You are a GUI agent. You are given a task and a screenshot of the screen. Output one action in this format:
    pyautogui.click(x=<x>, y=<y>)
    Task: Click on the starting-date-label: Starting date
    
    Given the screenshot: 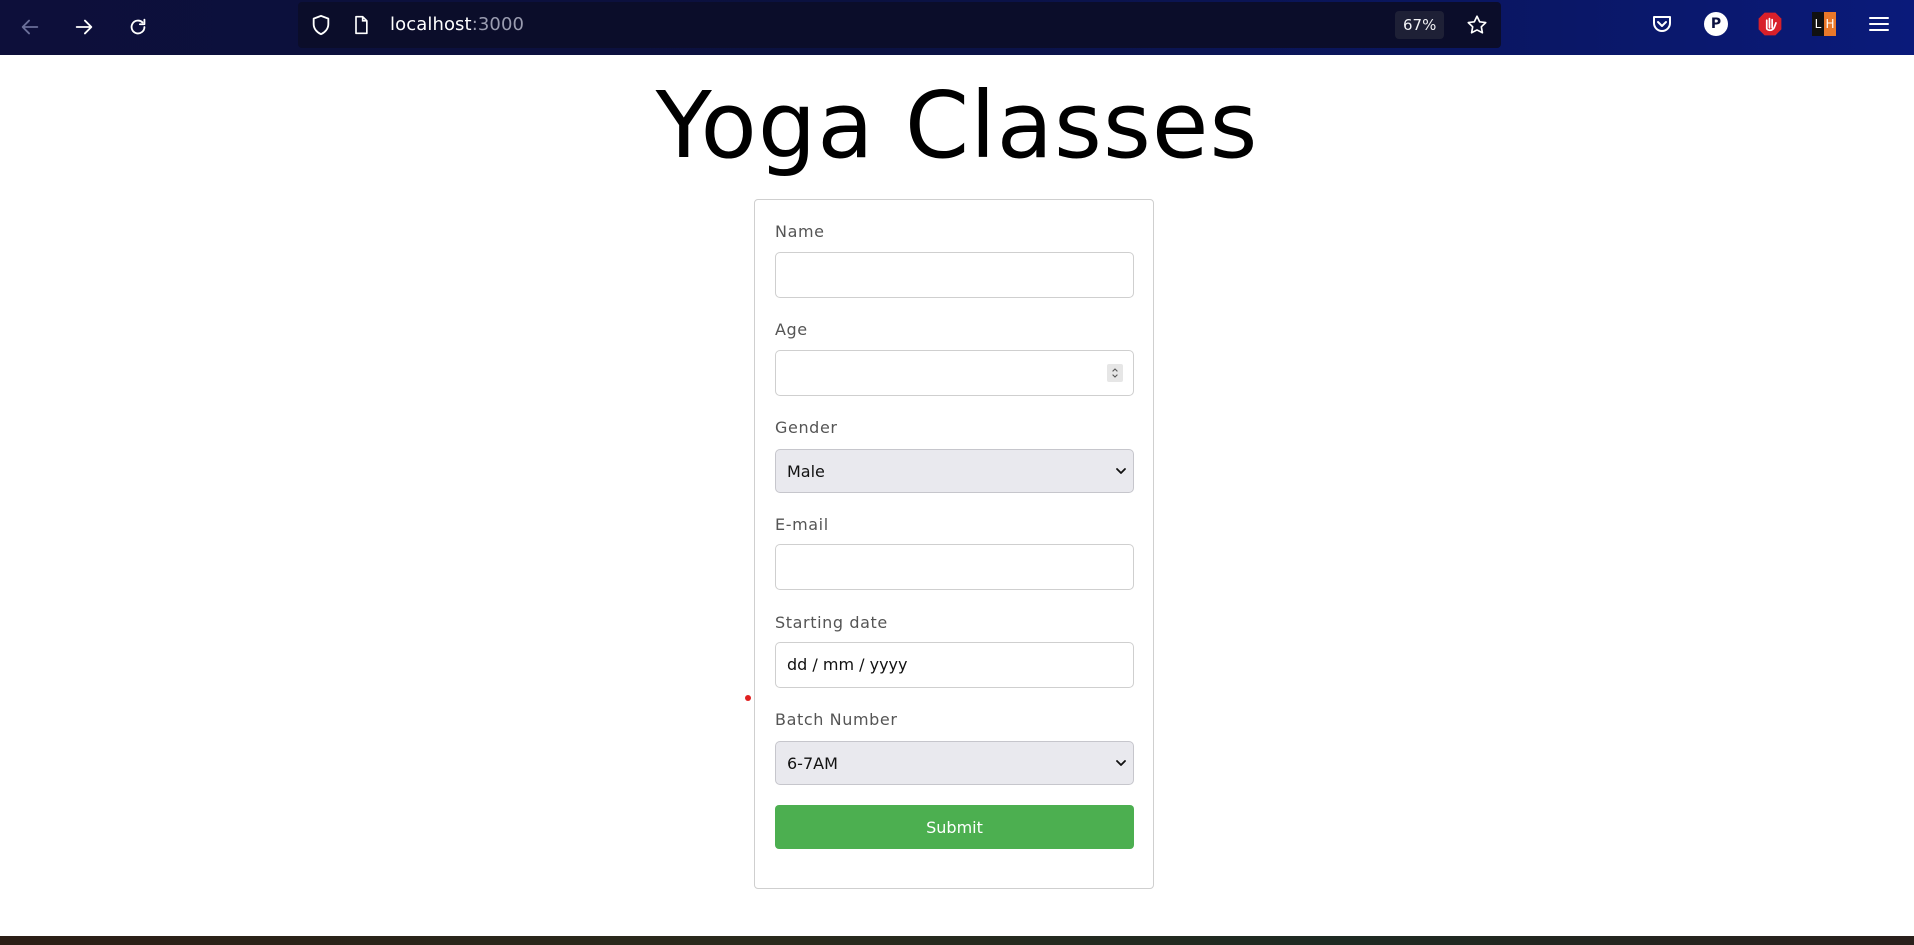 What is the action you would take?
    pyautogui.click(x=831, y=622)
    